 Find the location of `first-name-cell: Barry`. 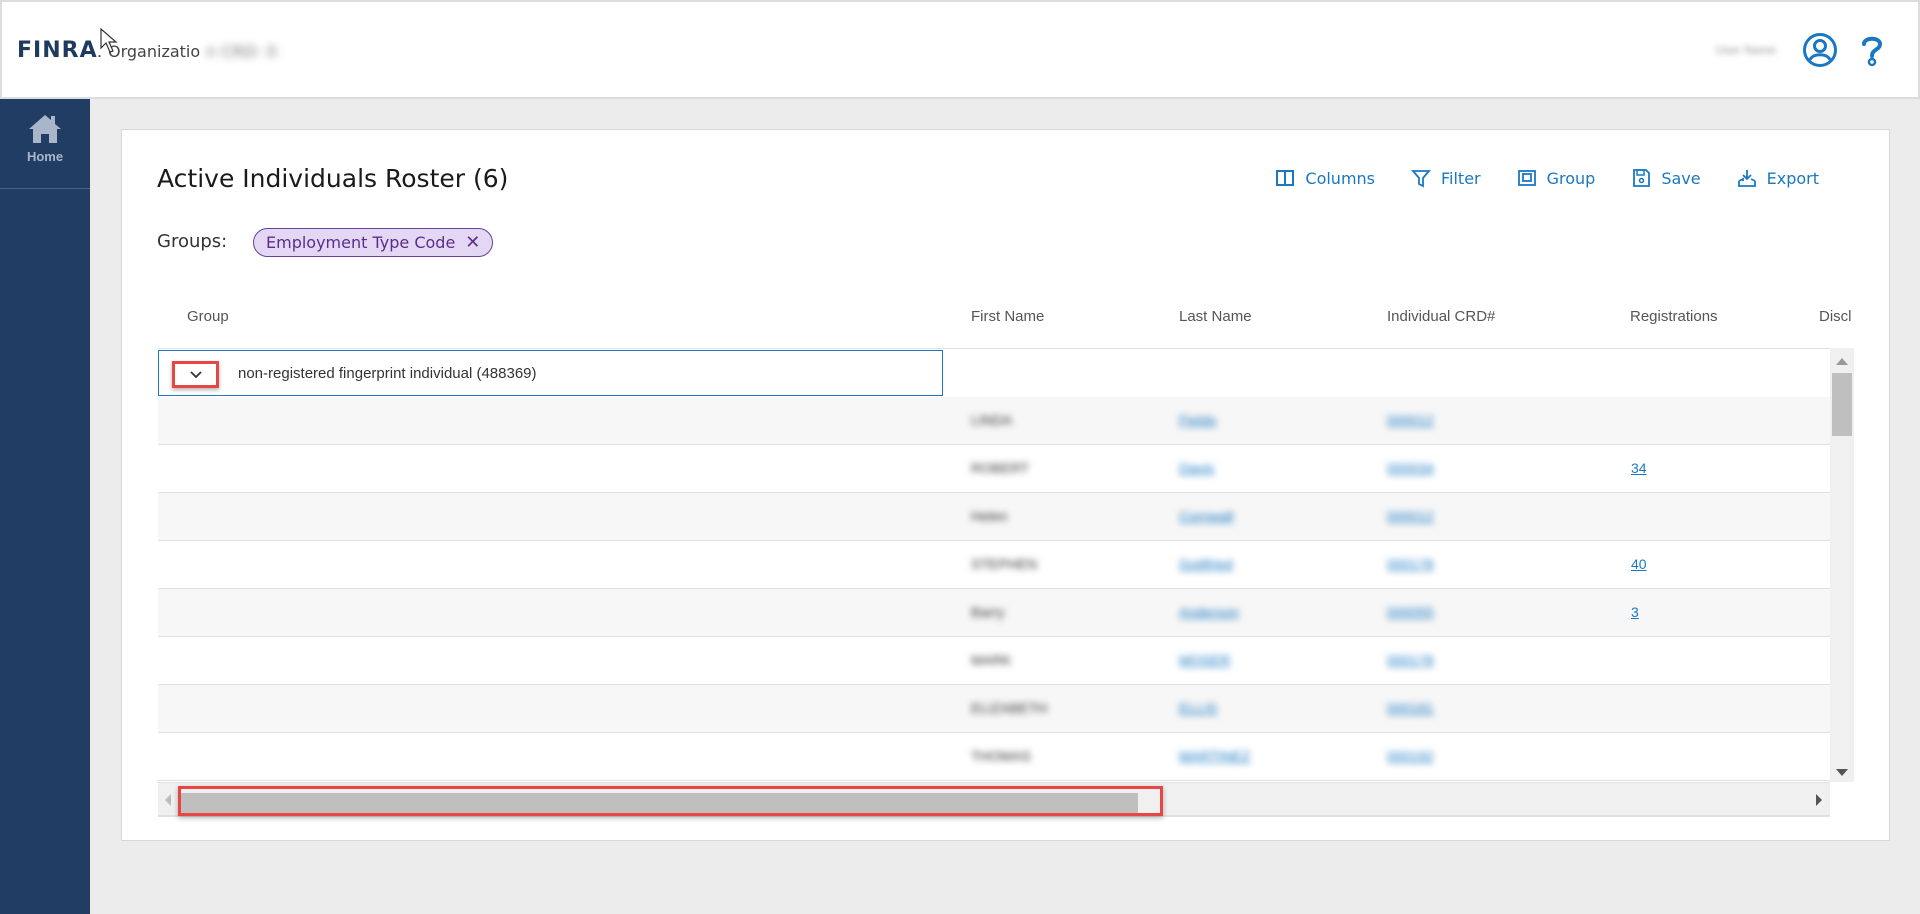

first-name-cell: Barry is located at coordinates (988, 612).